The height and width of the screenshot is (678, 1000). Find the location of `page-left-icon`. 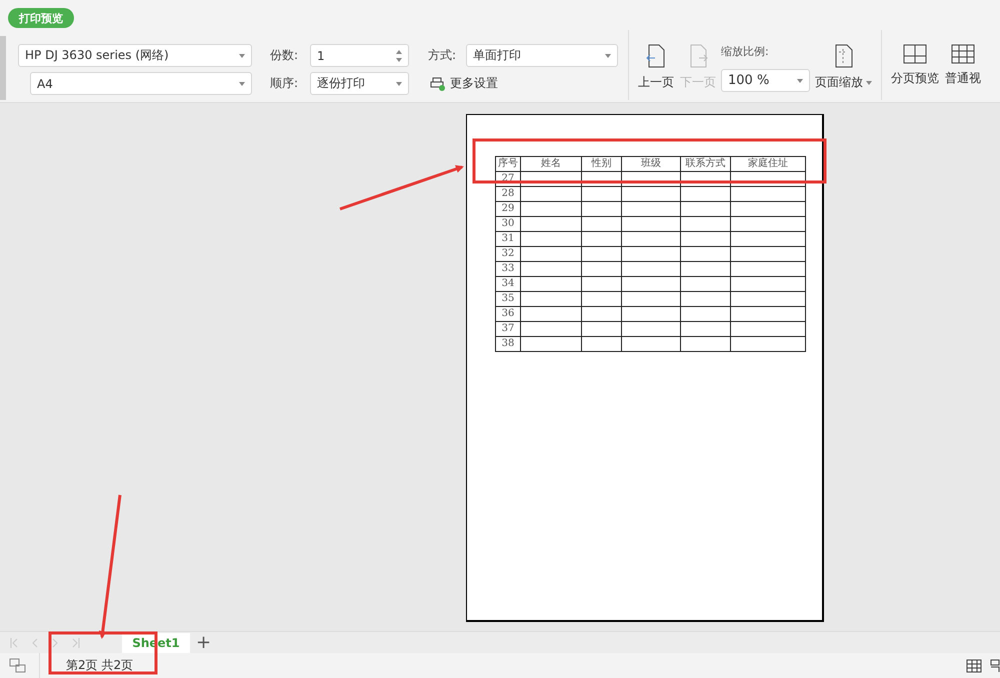

page-left-icon is located at coordinates (656, 56).